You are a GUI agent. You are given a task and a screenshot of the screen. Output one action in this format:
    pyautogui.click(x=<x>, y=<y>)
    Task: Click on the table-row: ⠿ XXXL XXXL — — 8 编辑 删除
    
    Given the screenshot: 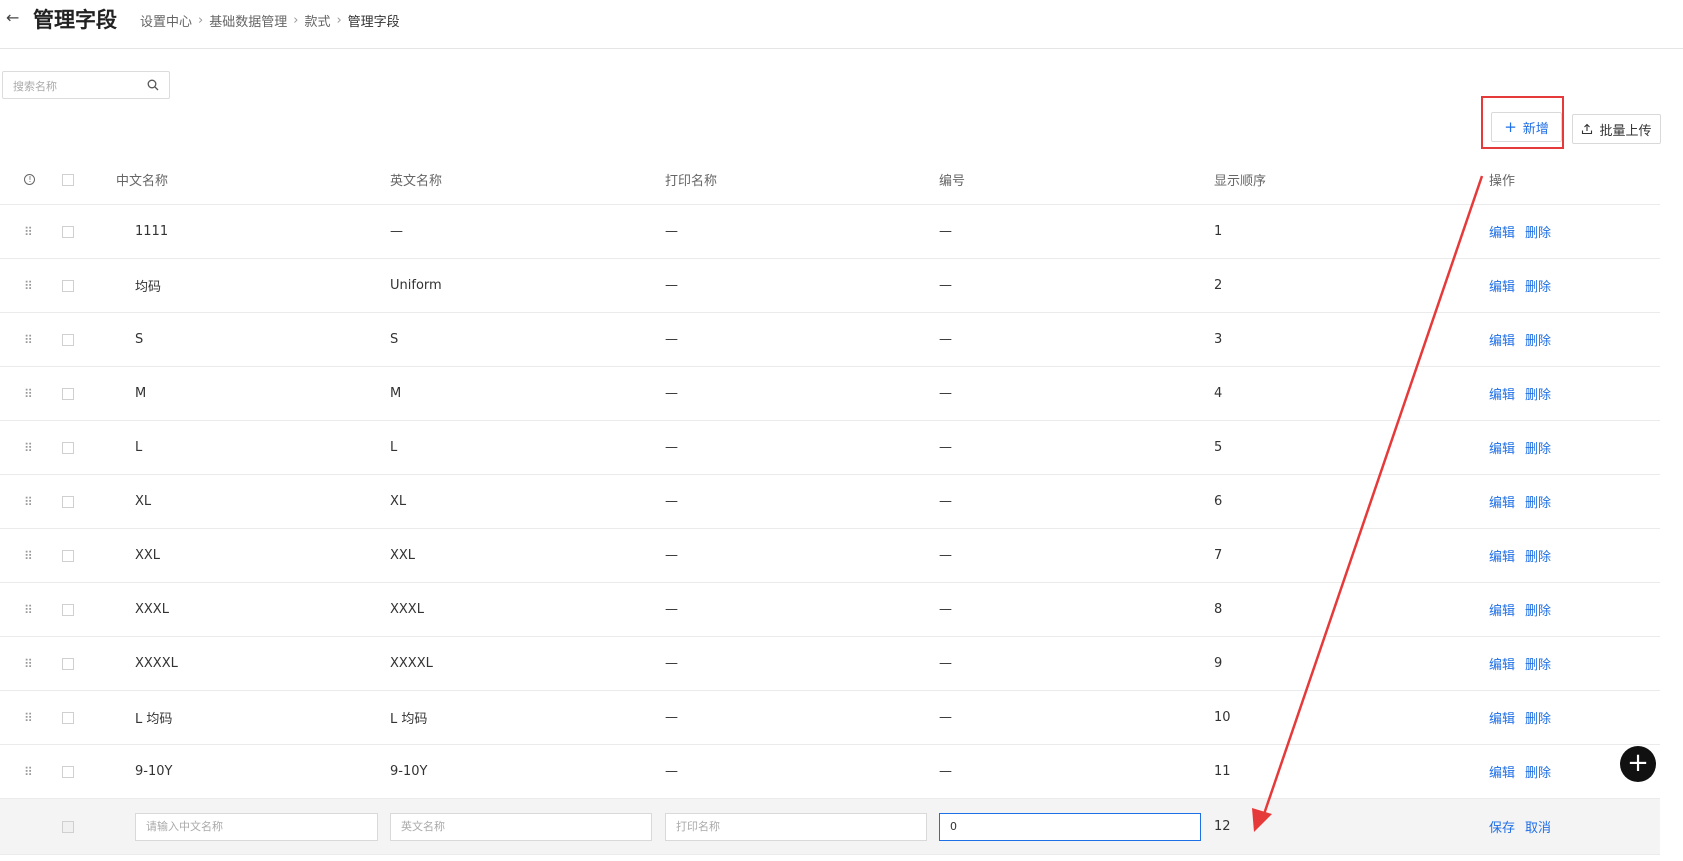 What is the action you would take?
    pyautogui.click(x=830, y=610)
    